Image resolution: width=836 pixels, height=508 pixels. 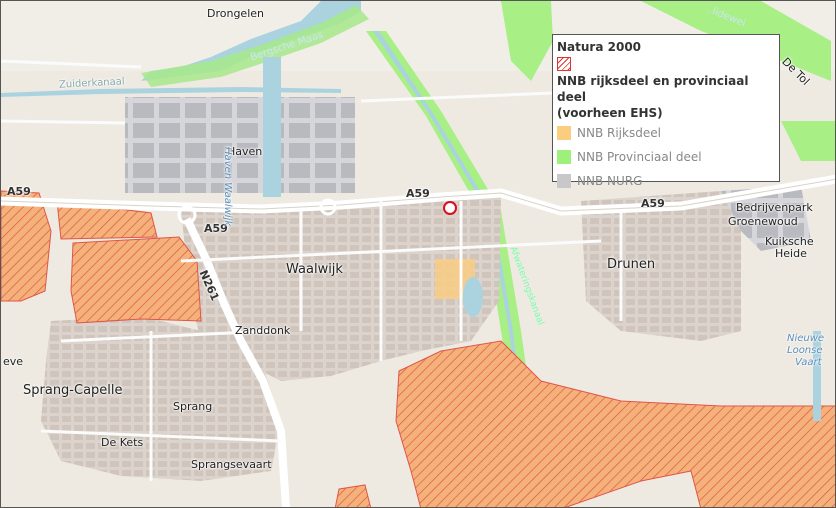 What do you see at coordinates (599, 47) in the screenshot?
I see `legend-title-natura: Natura 2000` at bounding box center [599, 47].